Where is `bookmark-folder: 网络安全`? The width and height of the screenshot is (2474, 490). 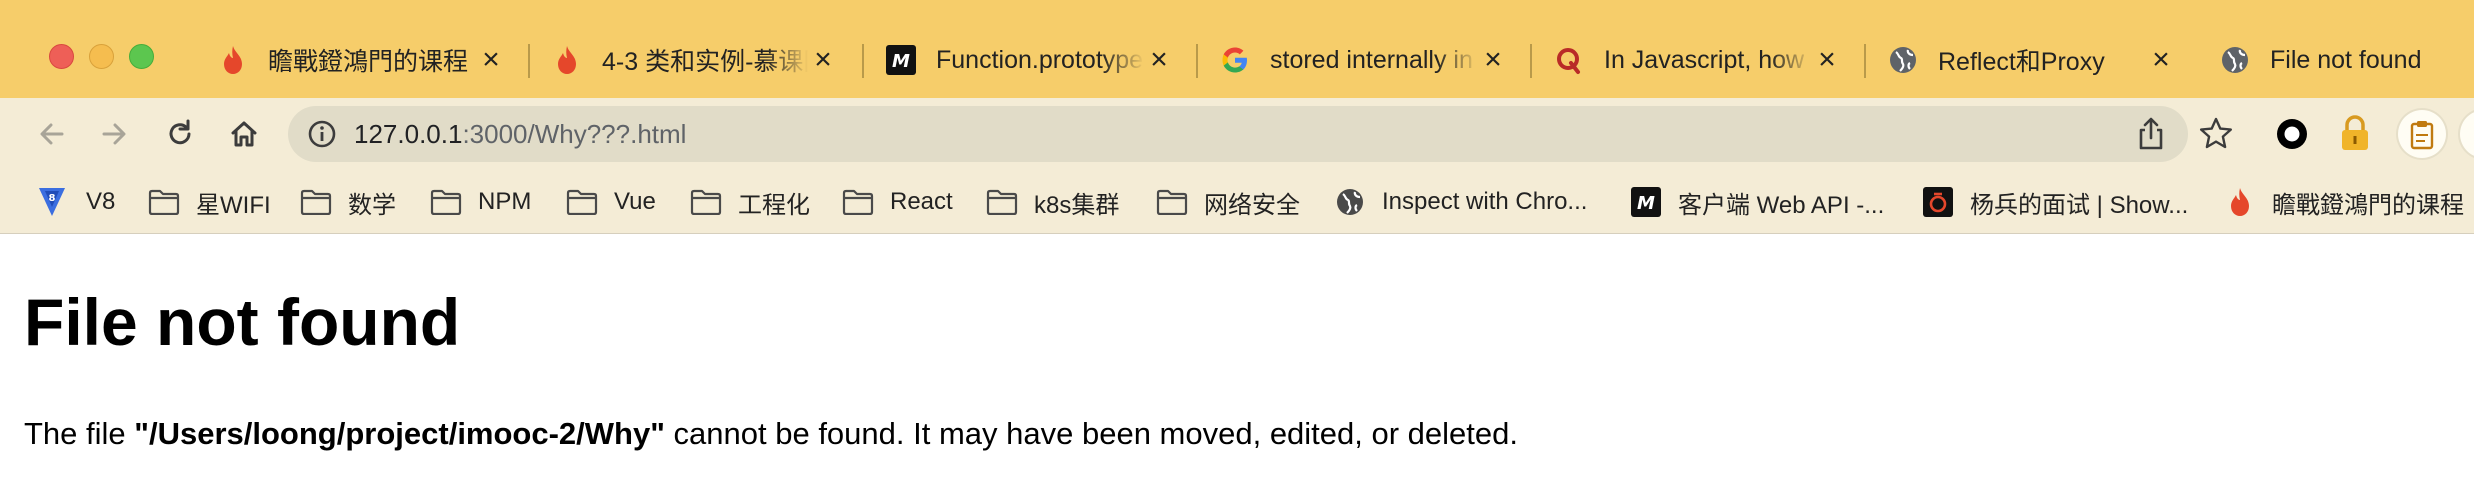 bookmark-folder: 网络安全 is located at coordinates (1228, 202).